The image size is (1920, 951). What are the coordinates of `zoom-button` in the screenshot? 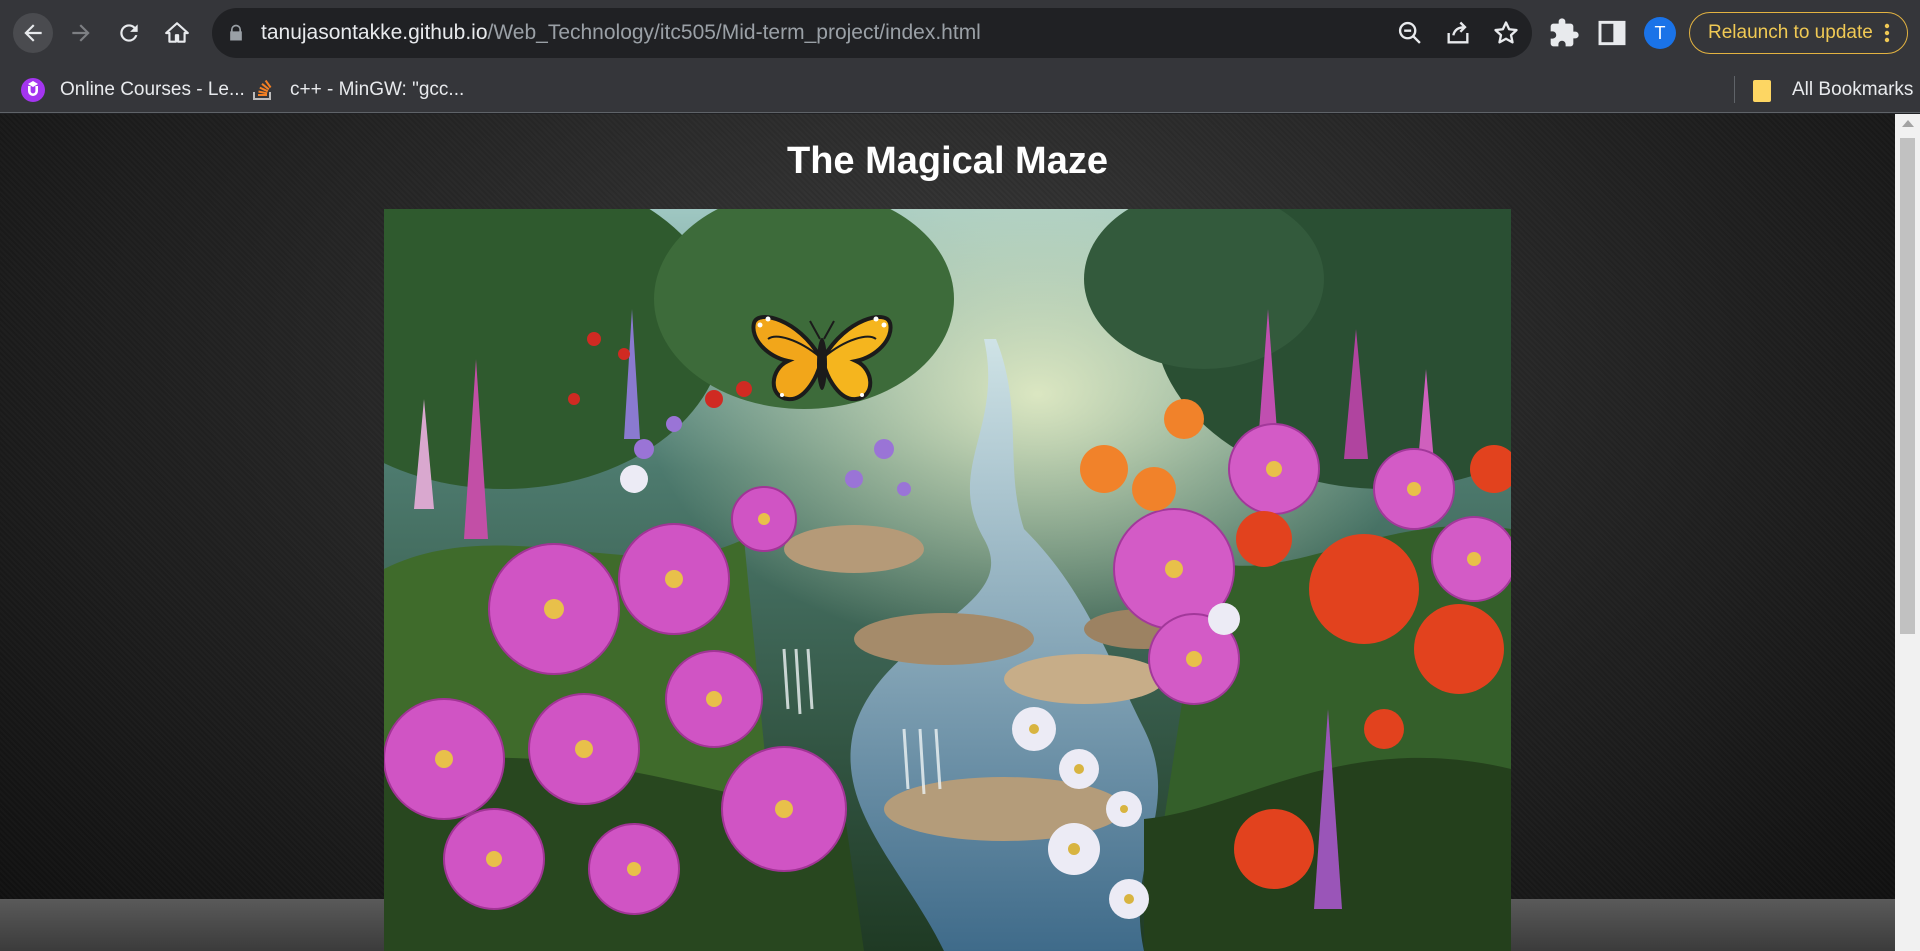 It's located at (1410, 33).